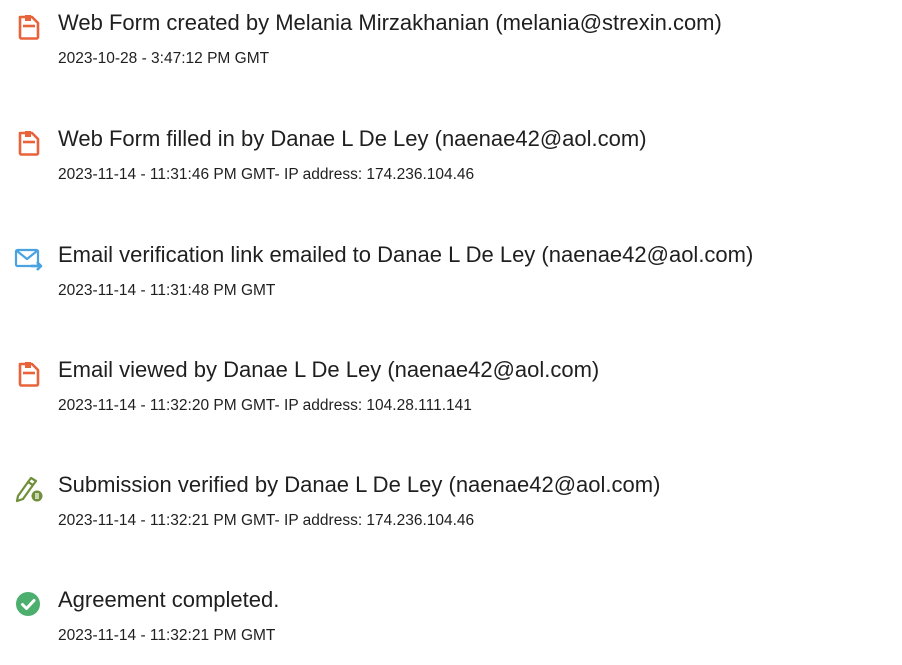  I want to click on event-title: Agreement completed., so click(169, 599).